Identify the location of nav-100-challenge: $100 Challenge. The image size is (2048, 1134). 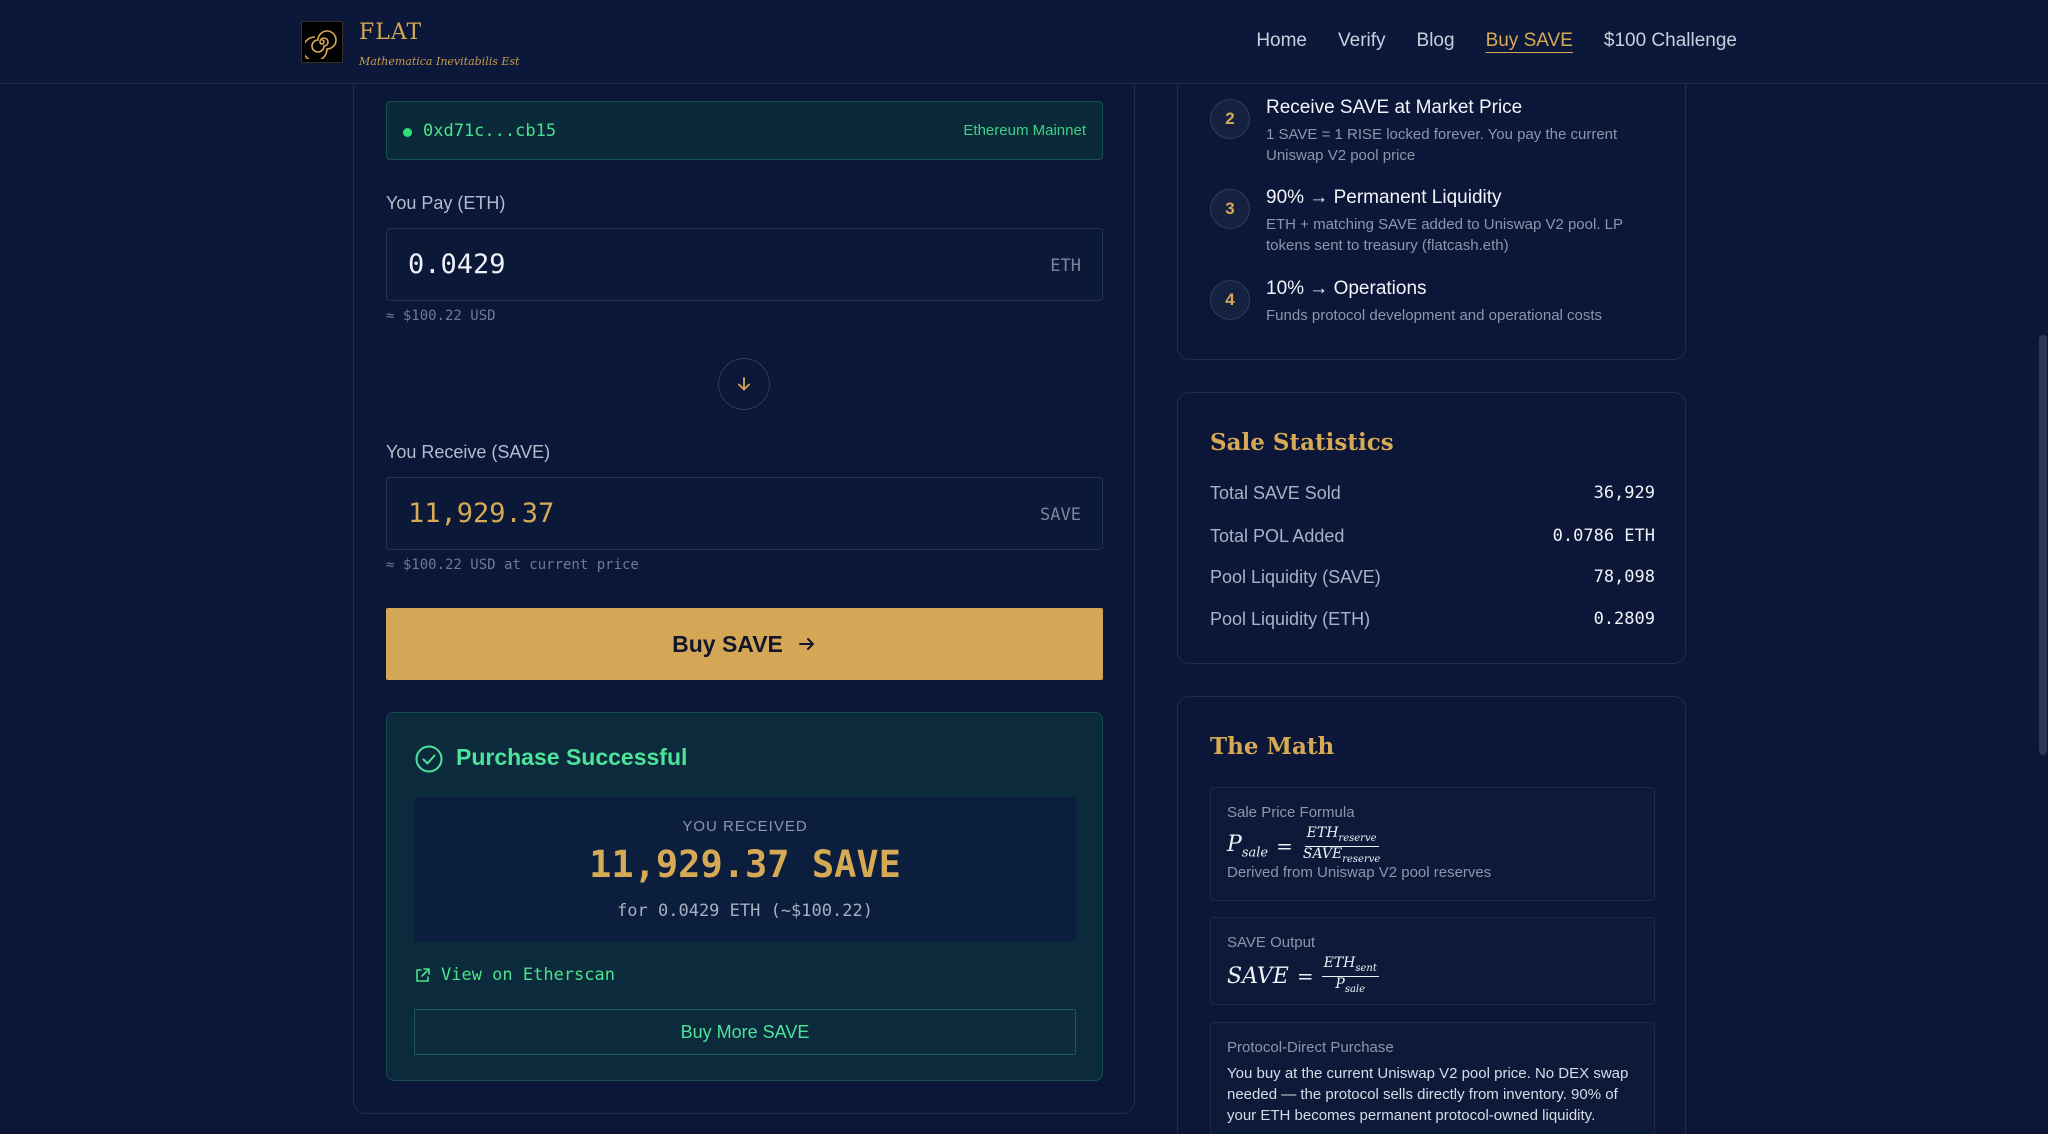
(1670, 41).